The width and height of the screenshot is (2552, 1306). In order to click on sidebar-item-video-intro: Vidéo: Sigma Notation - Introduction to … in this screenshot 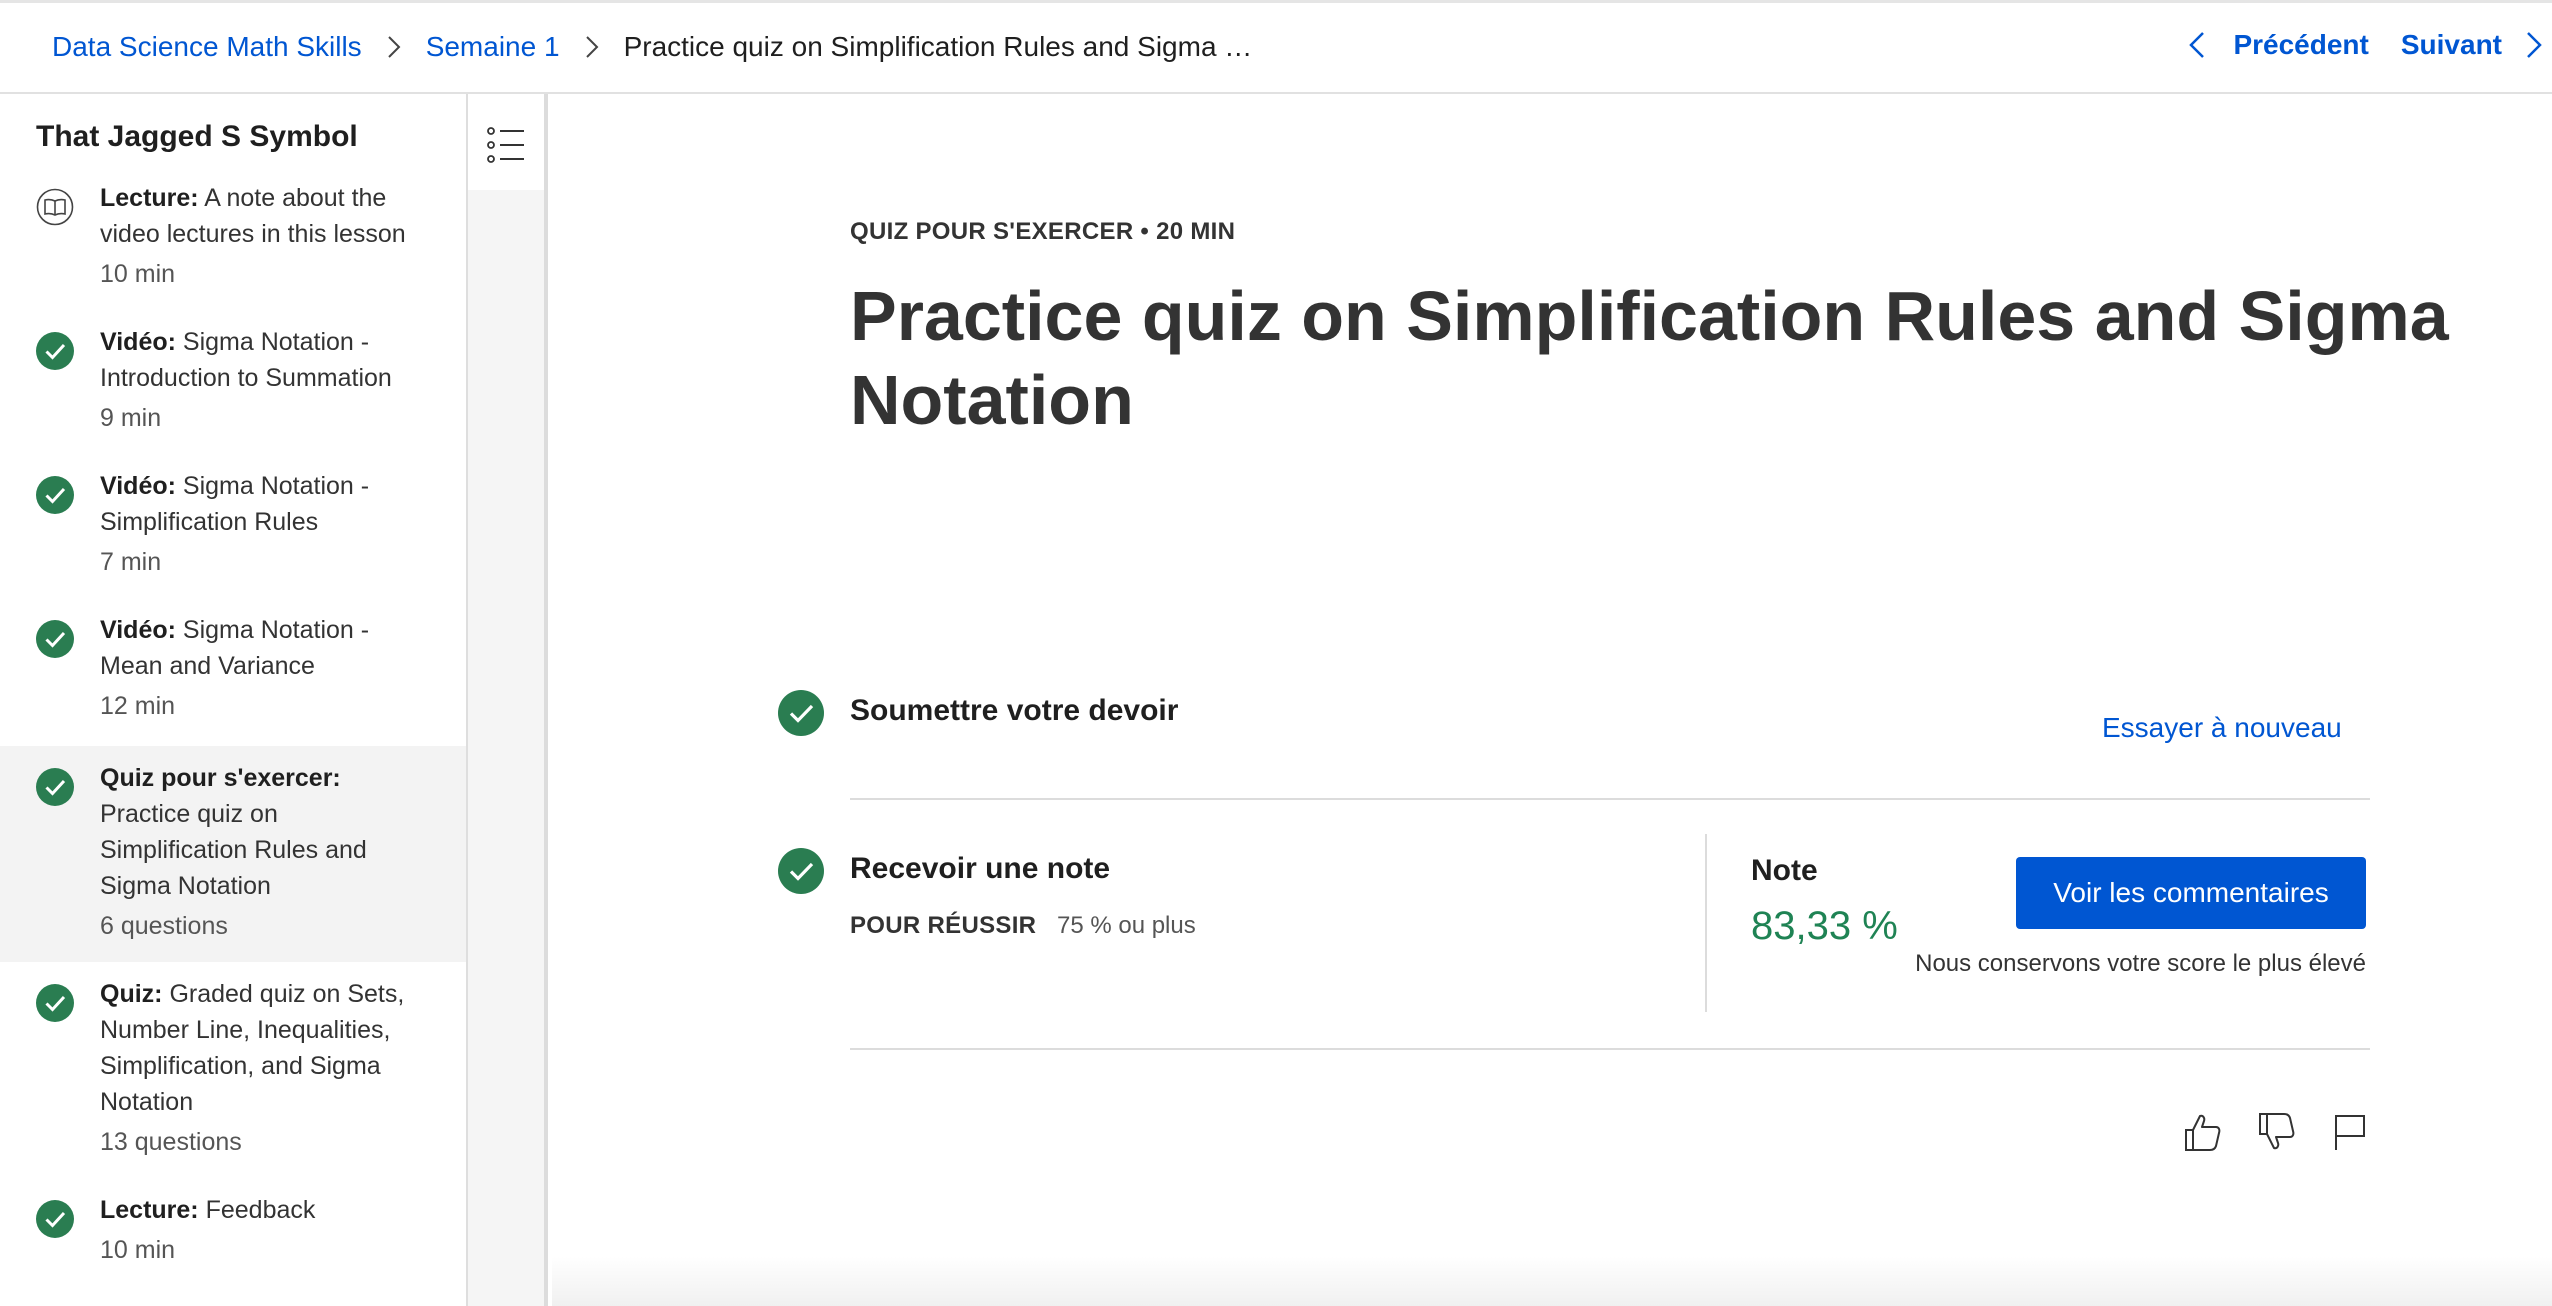, I will do `click(233, 396)`.